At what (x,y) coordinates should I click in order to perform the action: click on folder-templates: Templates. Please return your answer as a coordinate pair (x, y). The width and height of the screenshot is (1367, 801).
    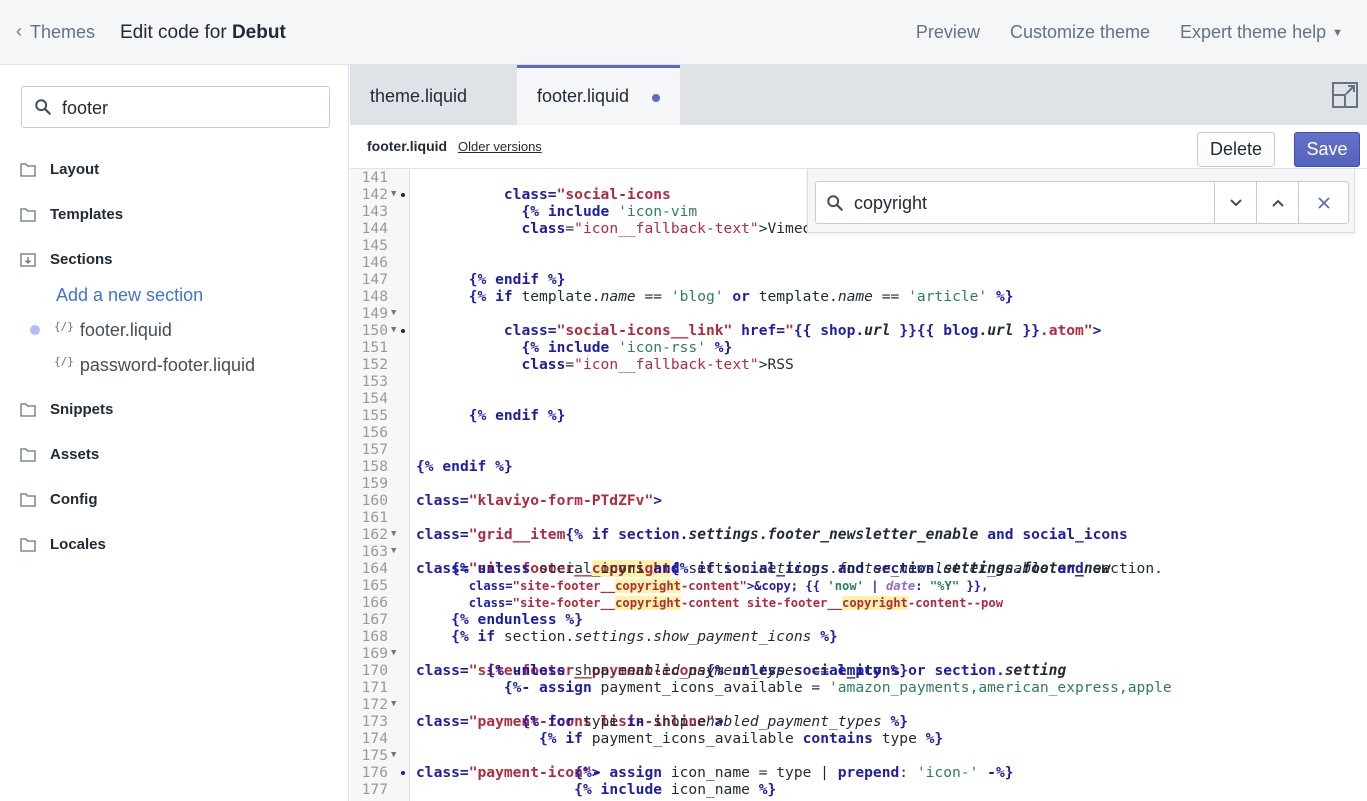
    Looking at the image, I should click on (71, 214).